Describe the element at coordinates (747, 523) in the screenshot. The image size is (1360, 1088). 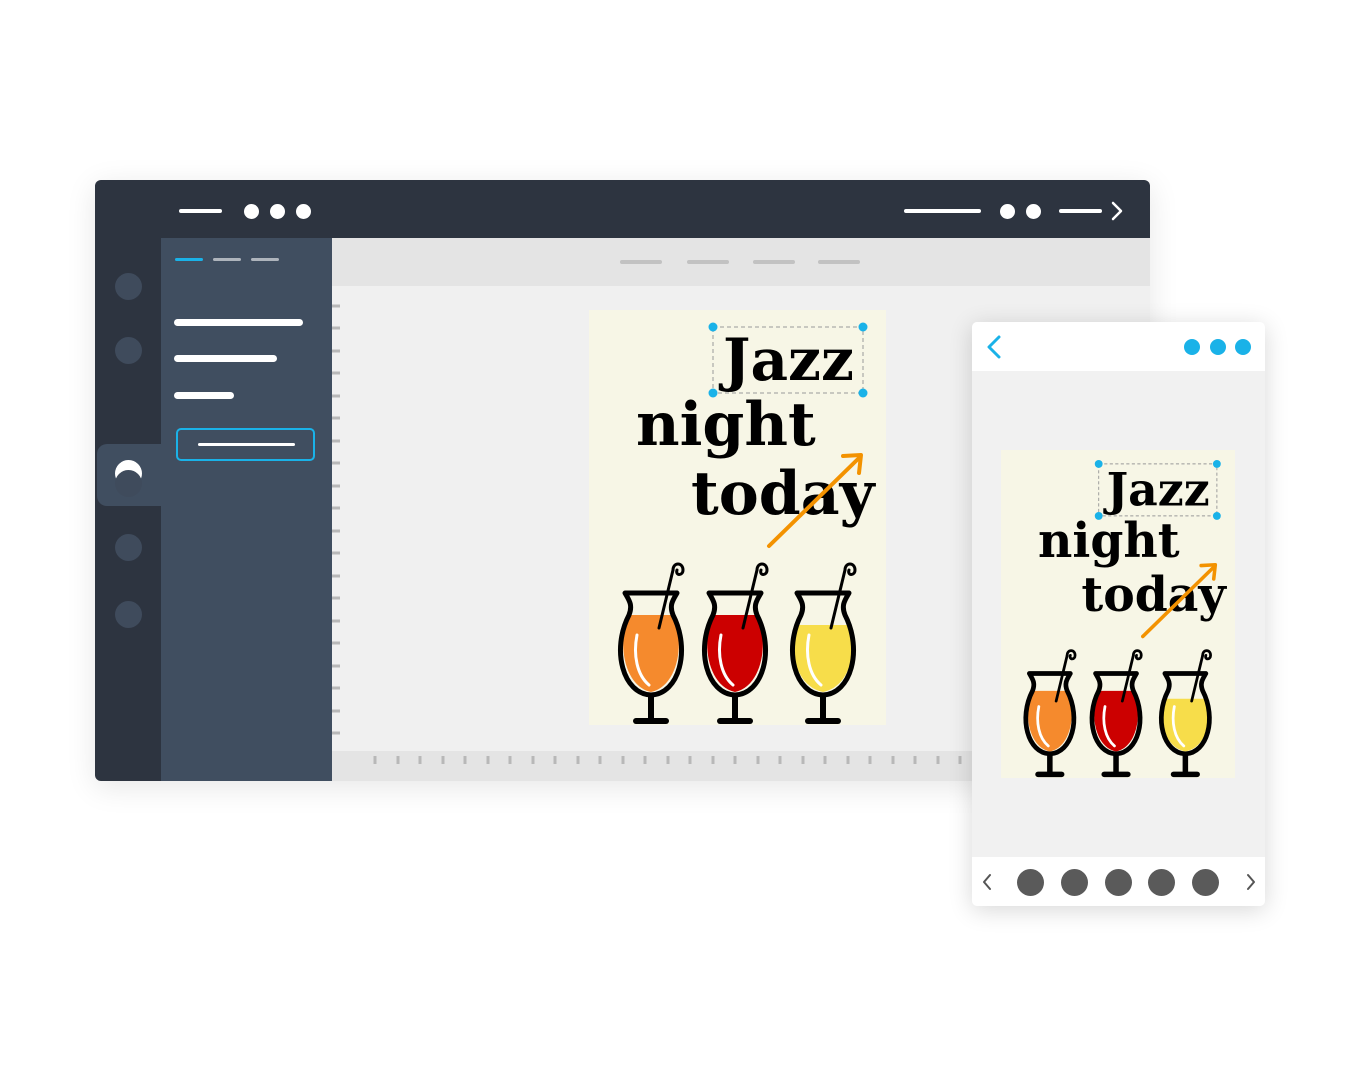
I see `poster-artwork: Jazz night today` at that location.